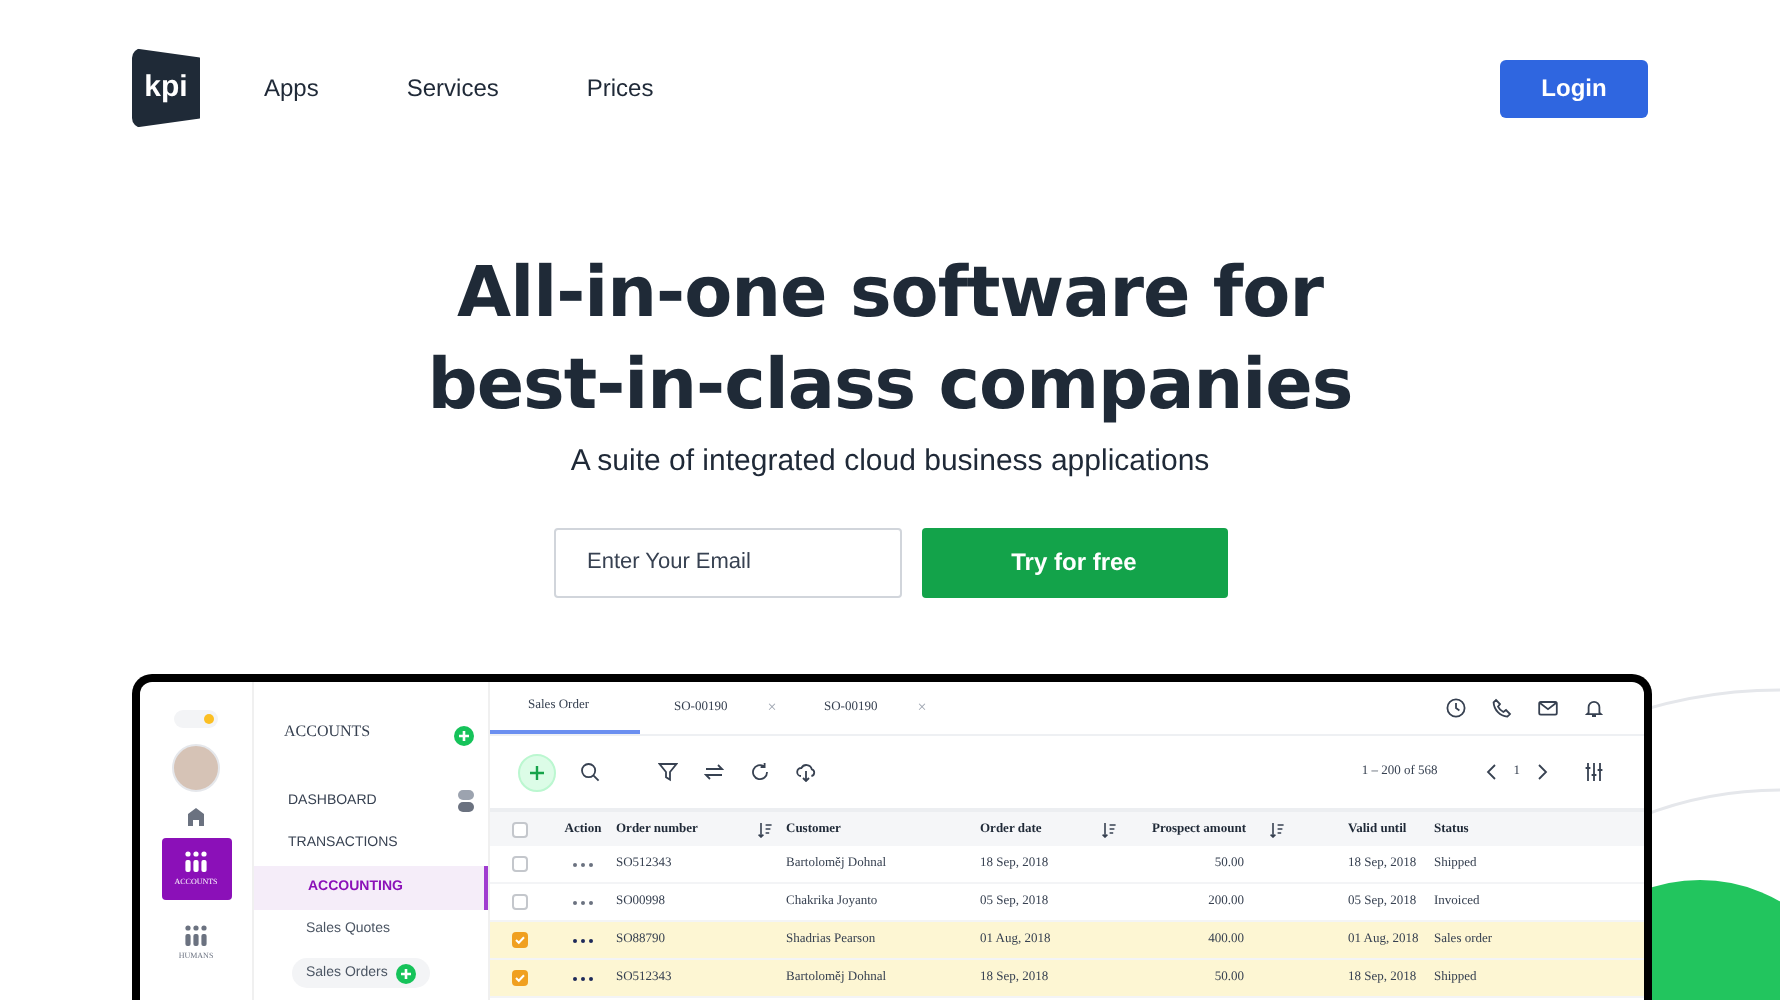 The image size is (1780, 1000). I want to click on refresh-icon, so click(760, 772).